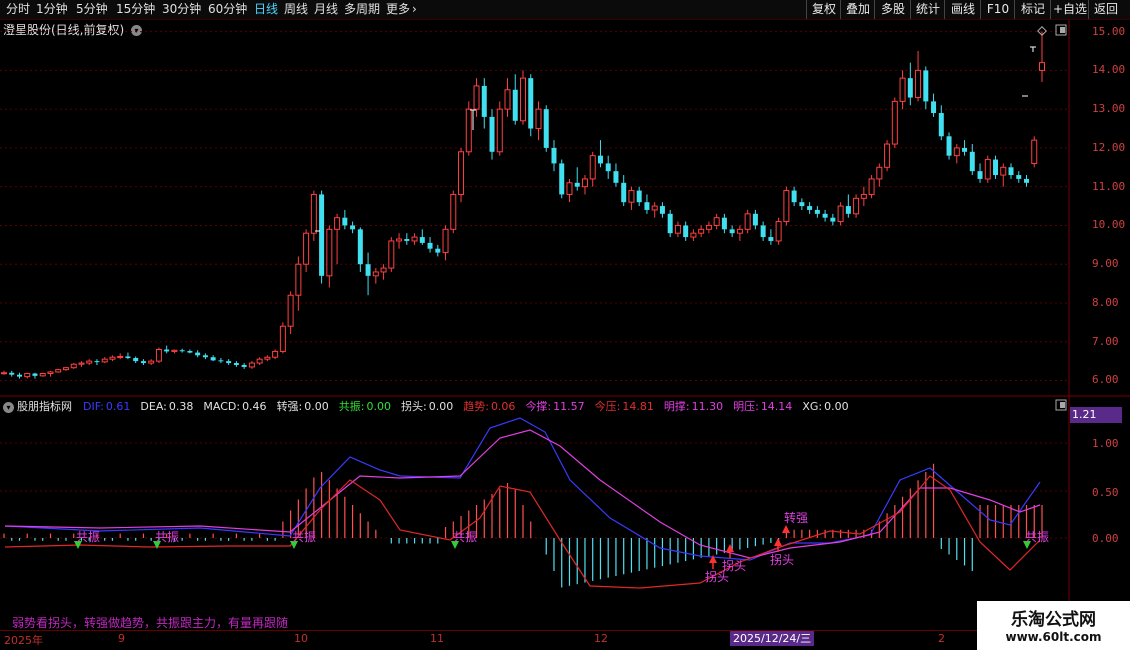  I want to click on indicator-item: 趋势: 0.06, so click(491, 406).